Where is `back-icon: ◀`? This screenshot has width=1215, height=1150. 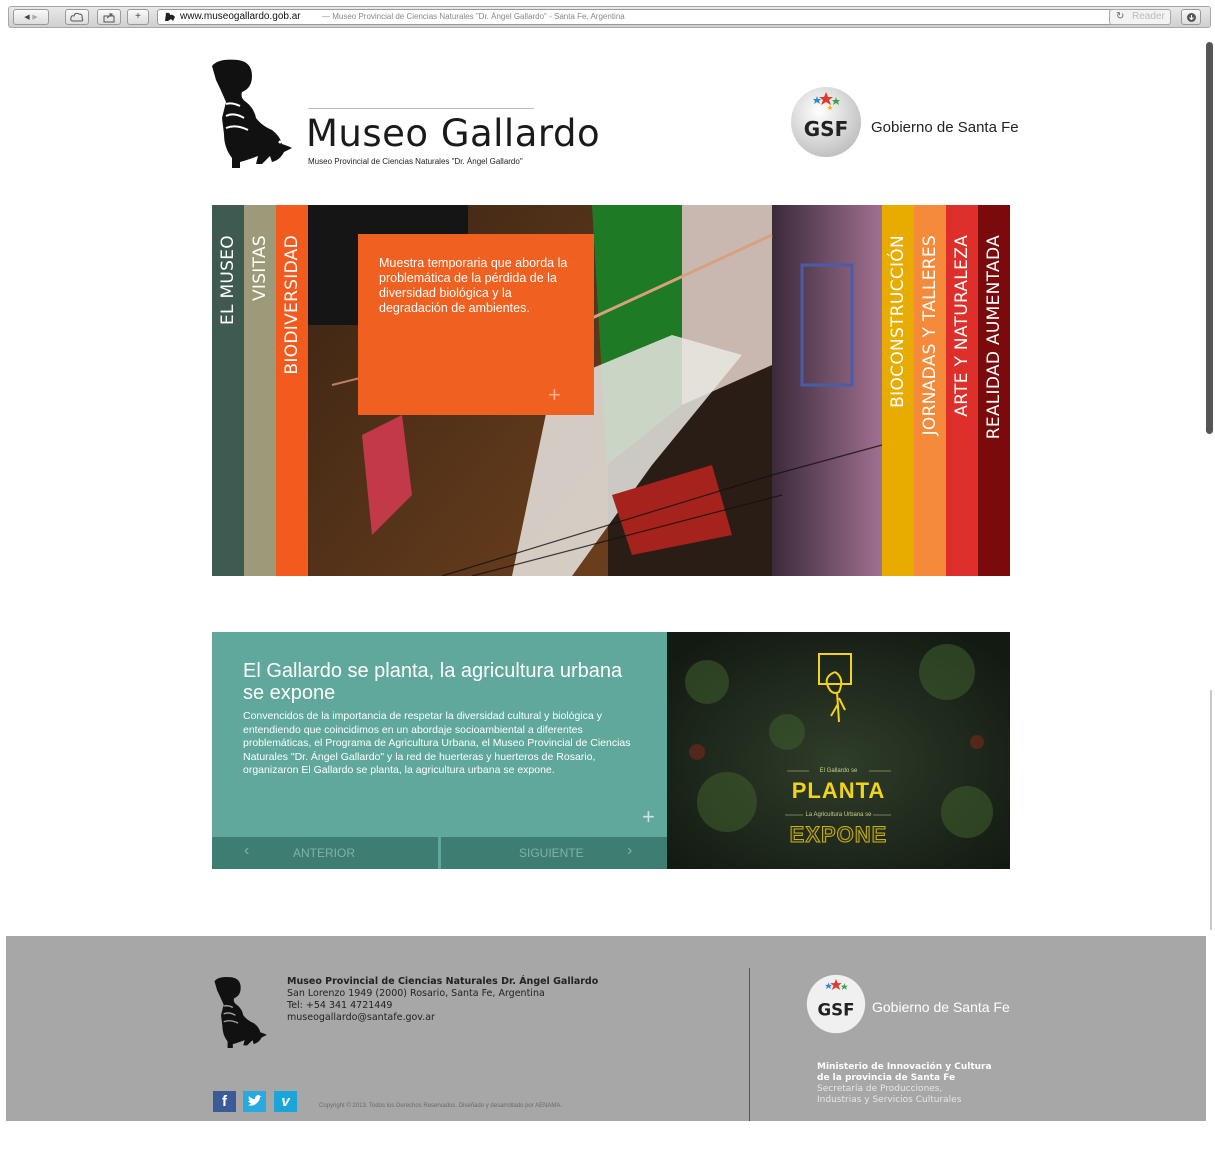
back-icon: ◀ is located at coordinates (26, 17).